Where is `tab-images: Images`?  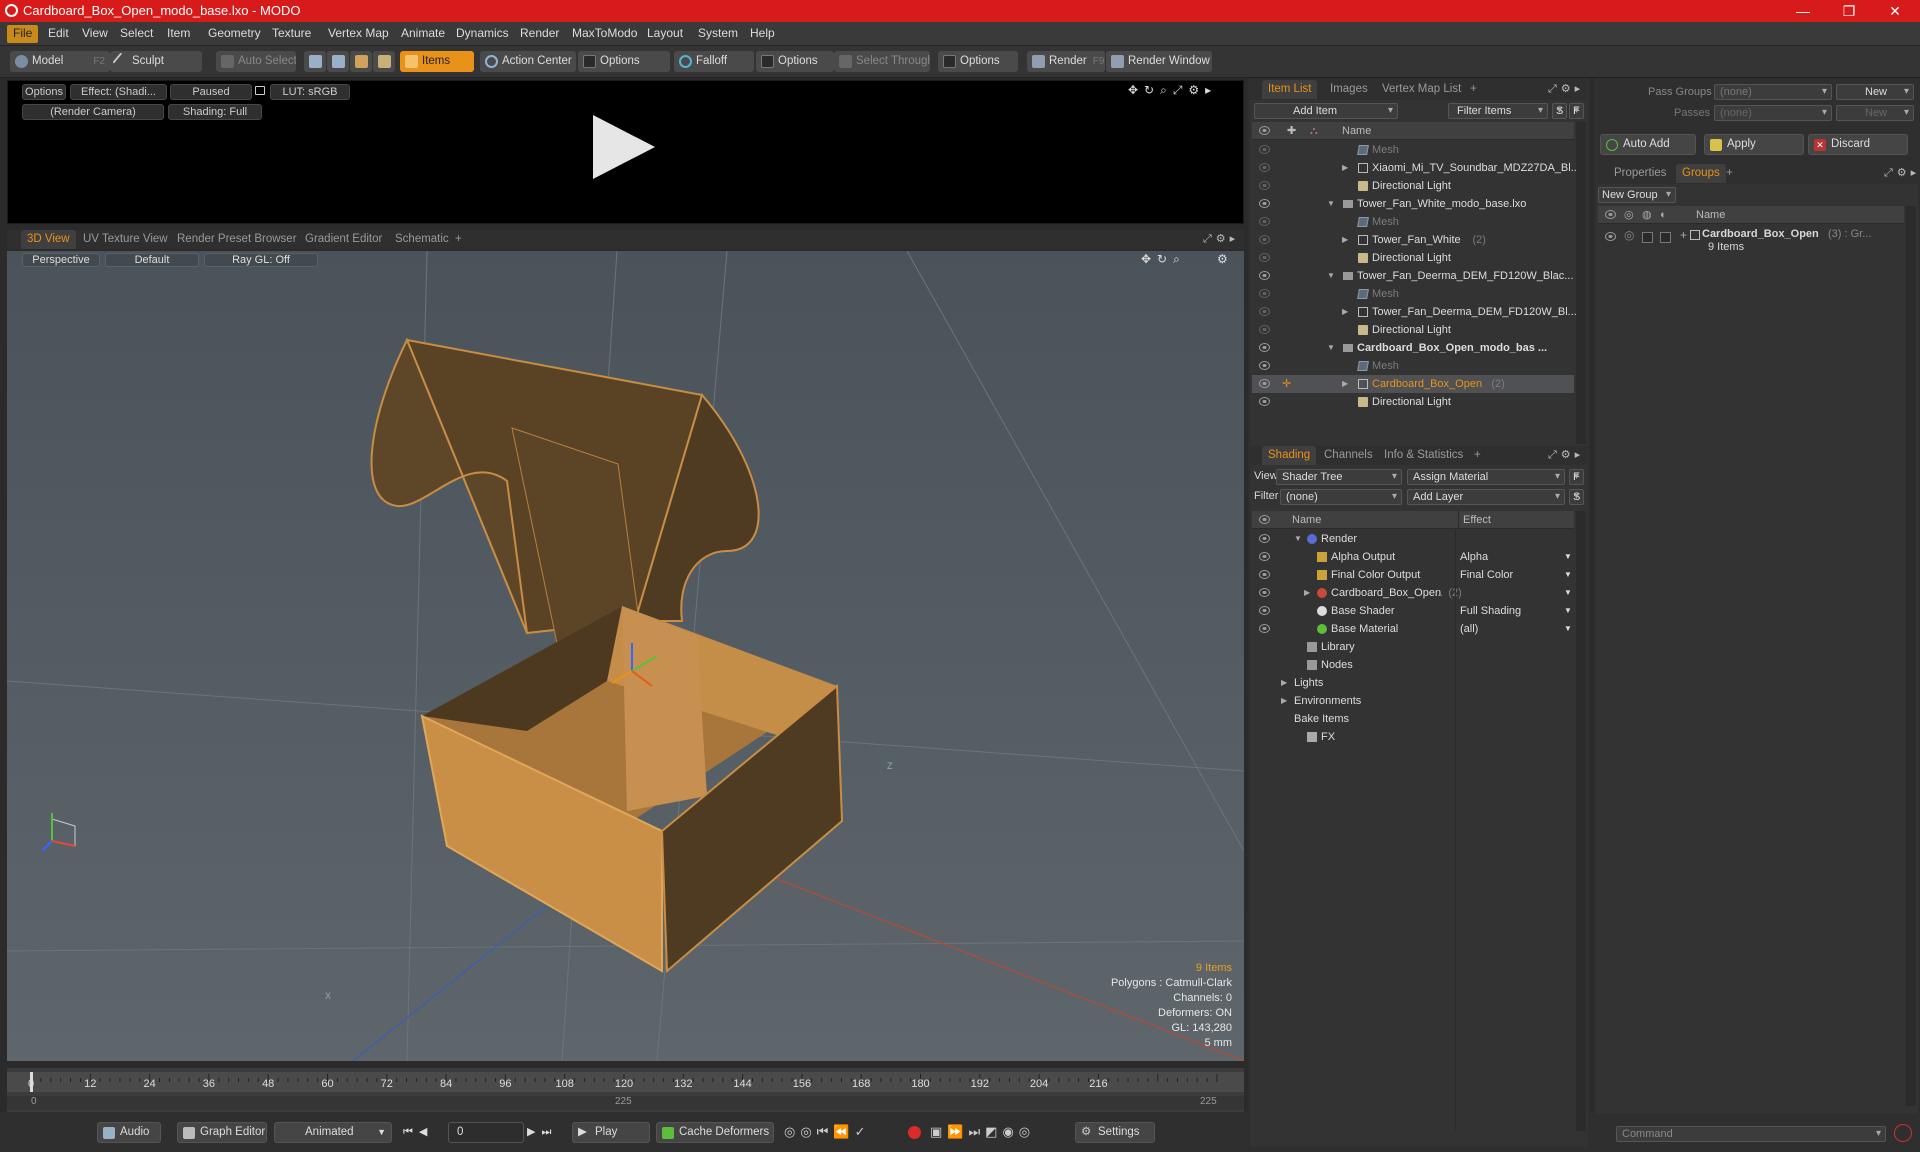
tab-images: Images is located at coordinates (1349, 89).